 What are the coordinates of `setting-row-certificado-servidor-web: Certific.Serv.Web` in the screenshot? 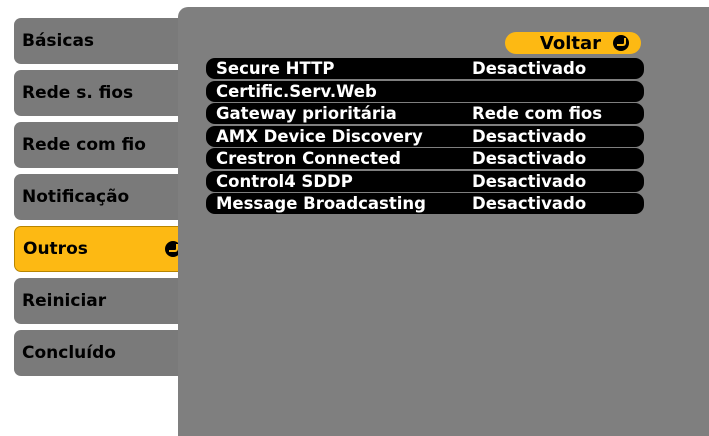 It's located at (425, 91).